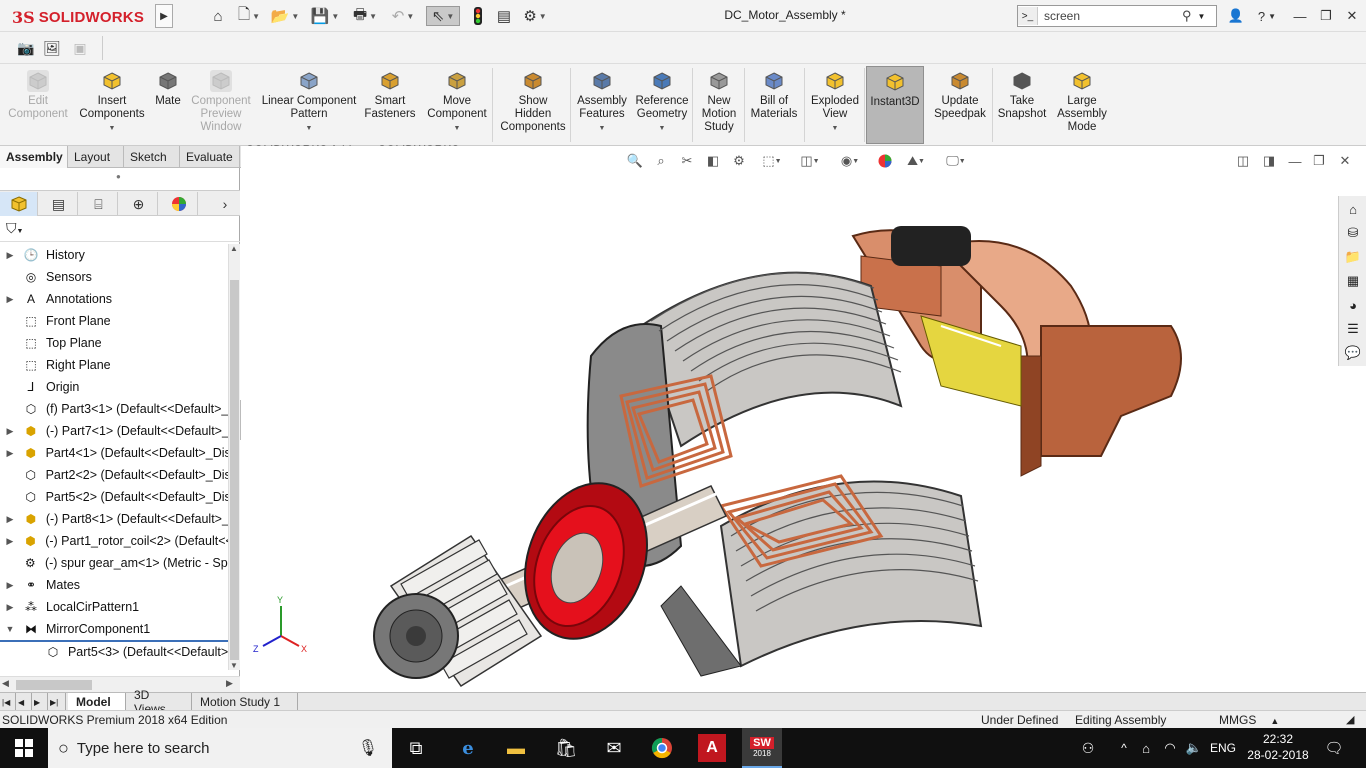 This screenshot has height=768, width=1366. I want to click on viewport-restore-button: ❐, so click(1319, 161).